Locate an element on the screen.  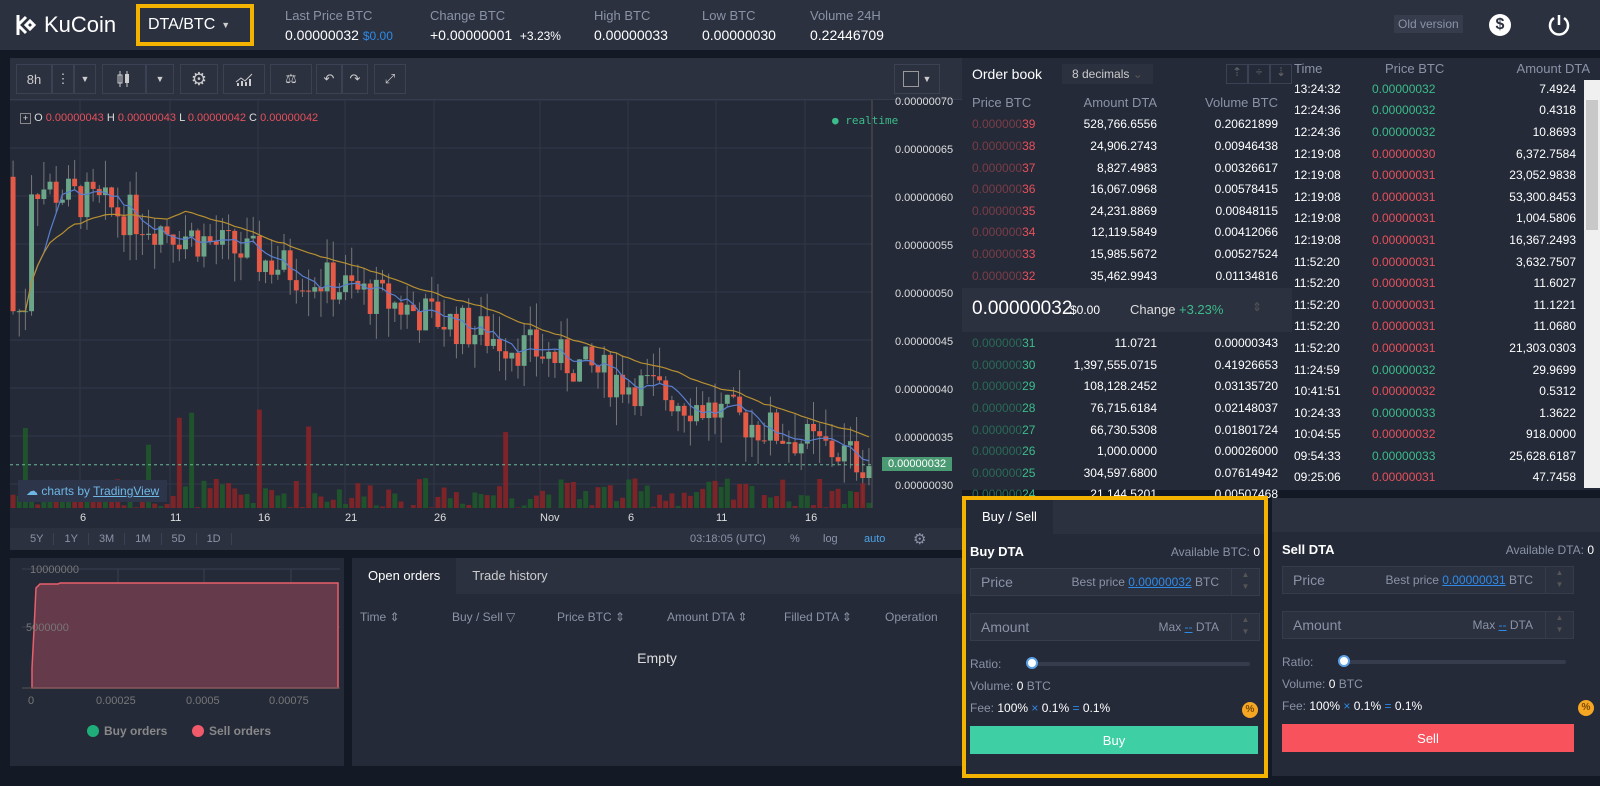
col-buy-sell: Buy / Sell ▽ is located at coordinates (483, 617).